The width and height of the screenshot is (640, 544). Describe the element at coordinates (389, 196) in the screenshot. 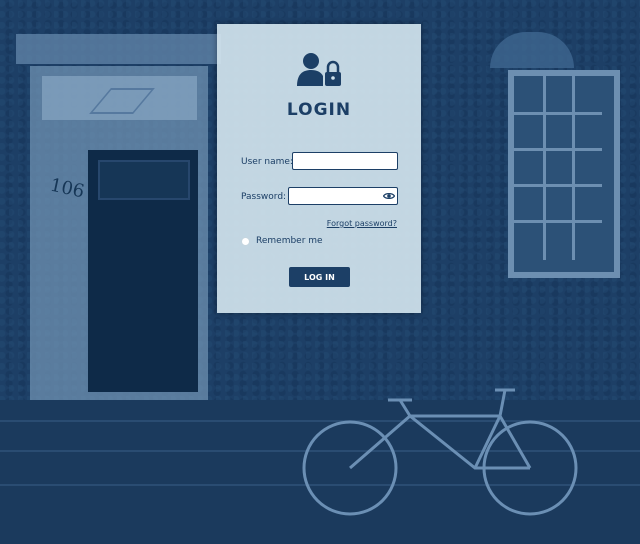

I see `eye-icon` at that location.